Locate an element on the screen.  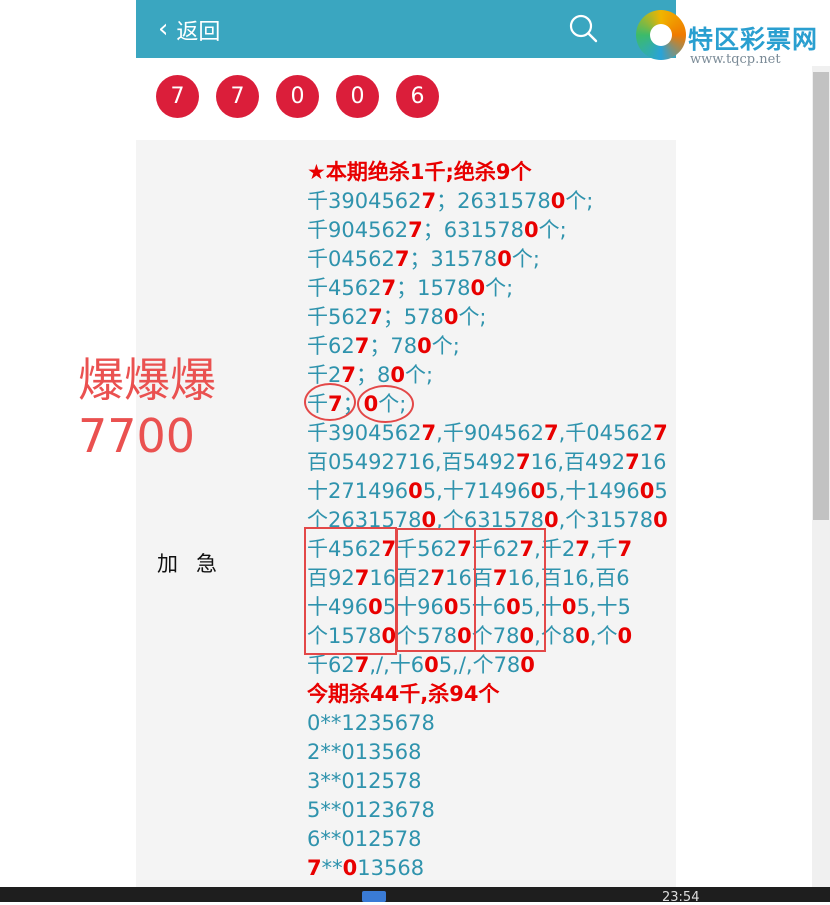
content-text: ,千904562 is located at coordinates (490, 433).